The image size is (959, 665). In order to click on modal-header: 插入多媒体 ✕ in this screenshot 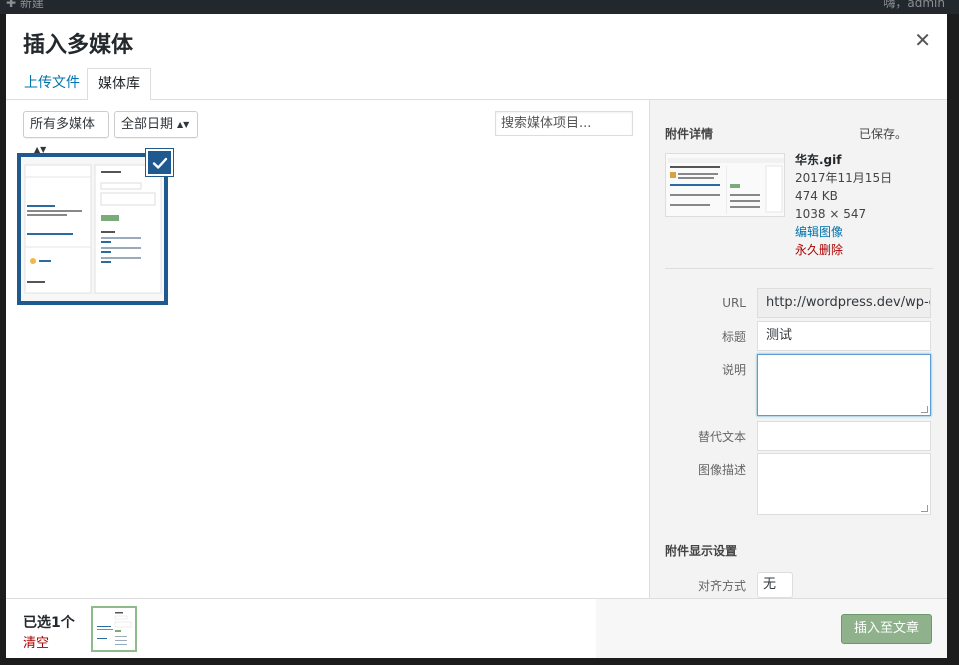, I will do `click(476, 39)`.